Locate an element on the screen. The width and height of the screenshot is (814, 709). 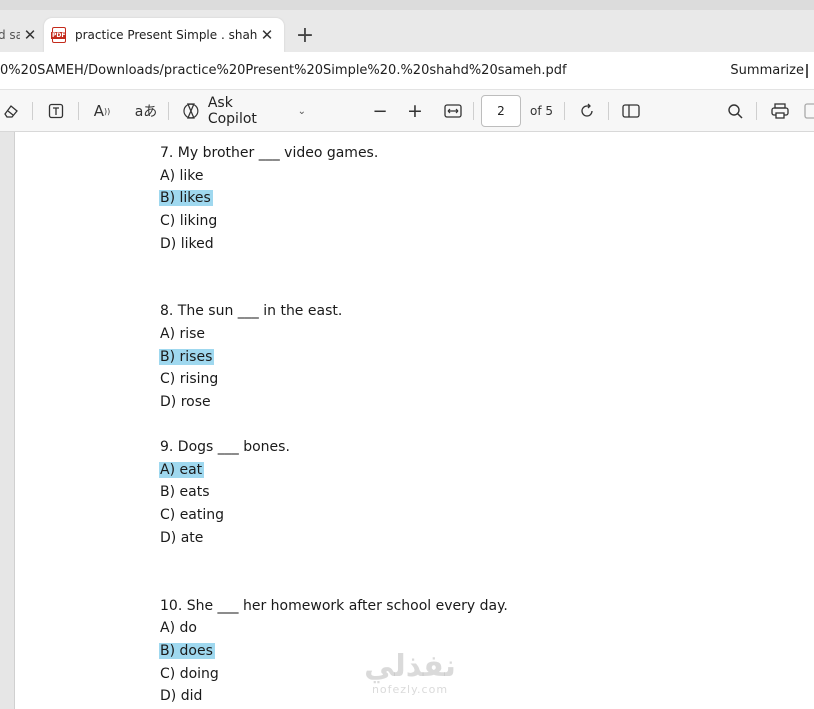
answer-option: D) liked is located at coordinates (187, 244).